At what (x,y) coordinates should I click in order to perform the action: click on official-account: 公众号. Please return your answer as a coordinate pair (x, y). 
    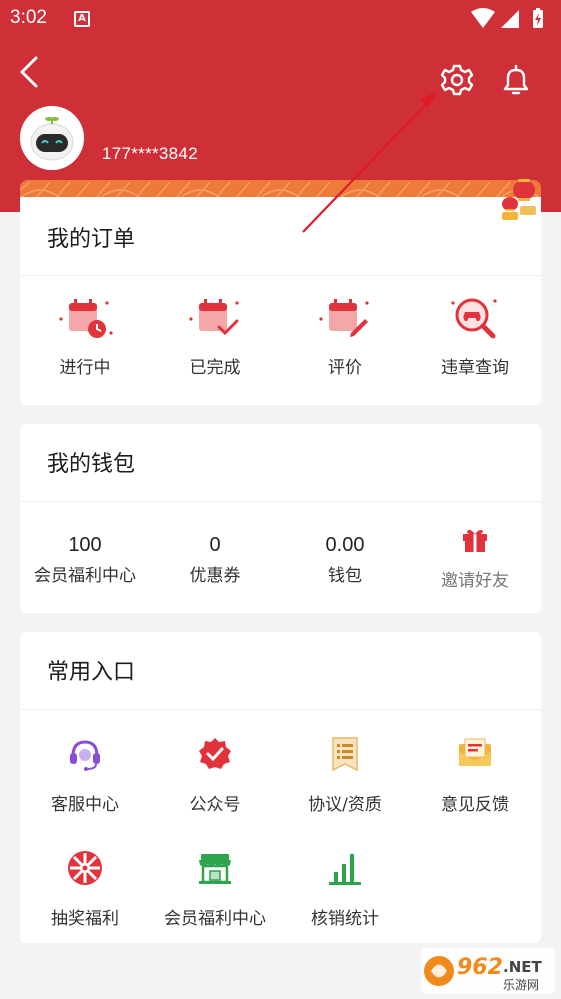
    Looking at the image, I should click on (215, 774).